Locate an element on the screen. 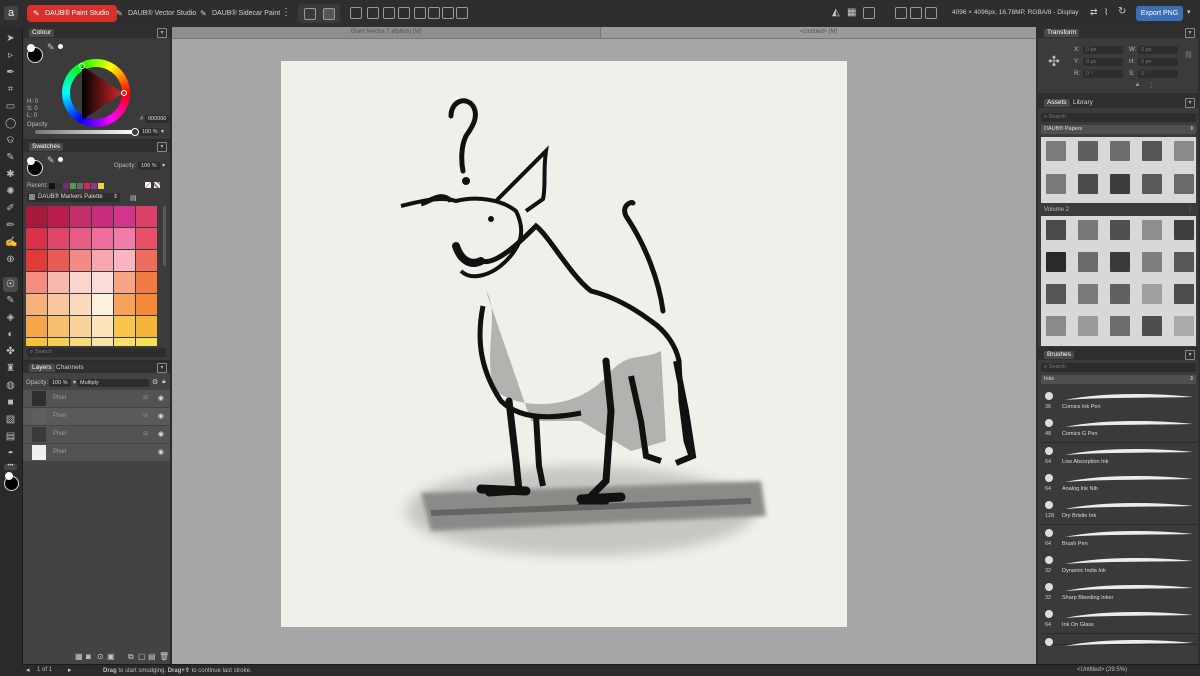 The image size is (1200, 676). select-all-icon is located at coordinates (373, 13).